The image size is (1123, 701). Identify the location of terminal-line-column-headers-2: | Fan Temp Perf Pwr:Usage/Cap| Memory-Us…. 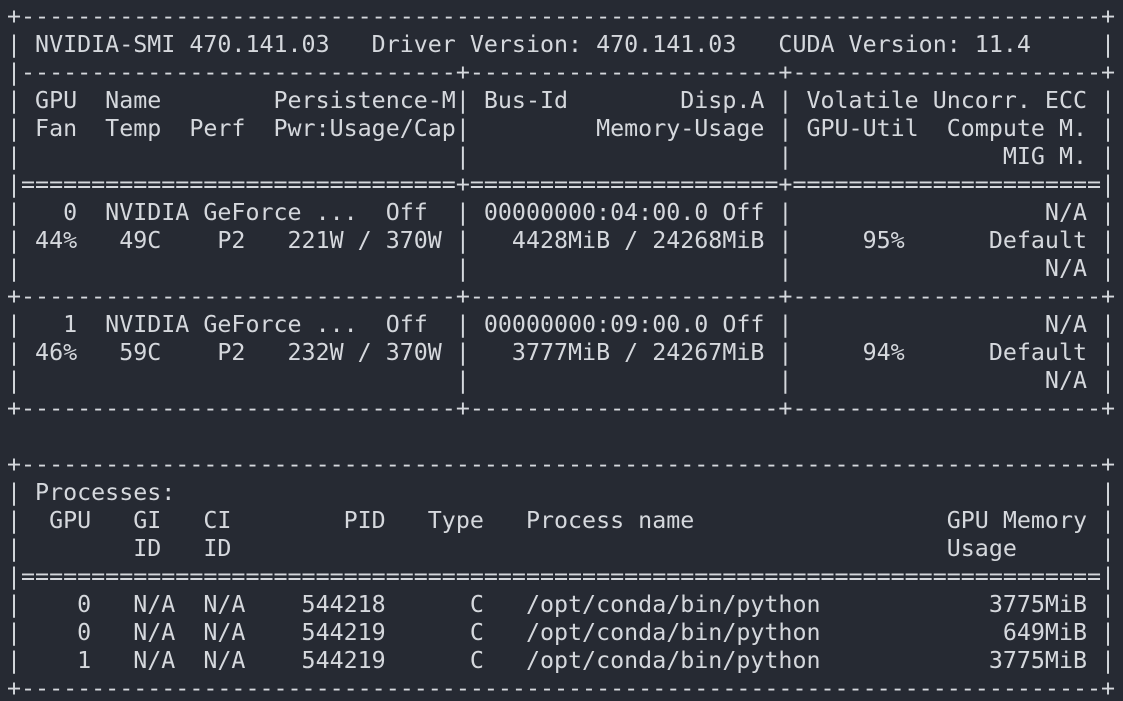
(561, 128).